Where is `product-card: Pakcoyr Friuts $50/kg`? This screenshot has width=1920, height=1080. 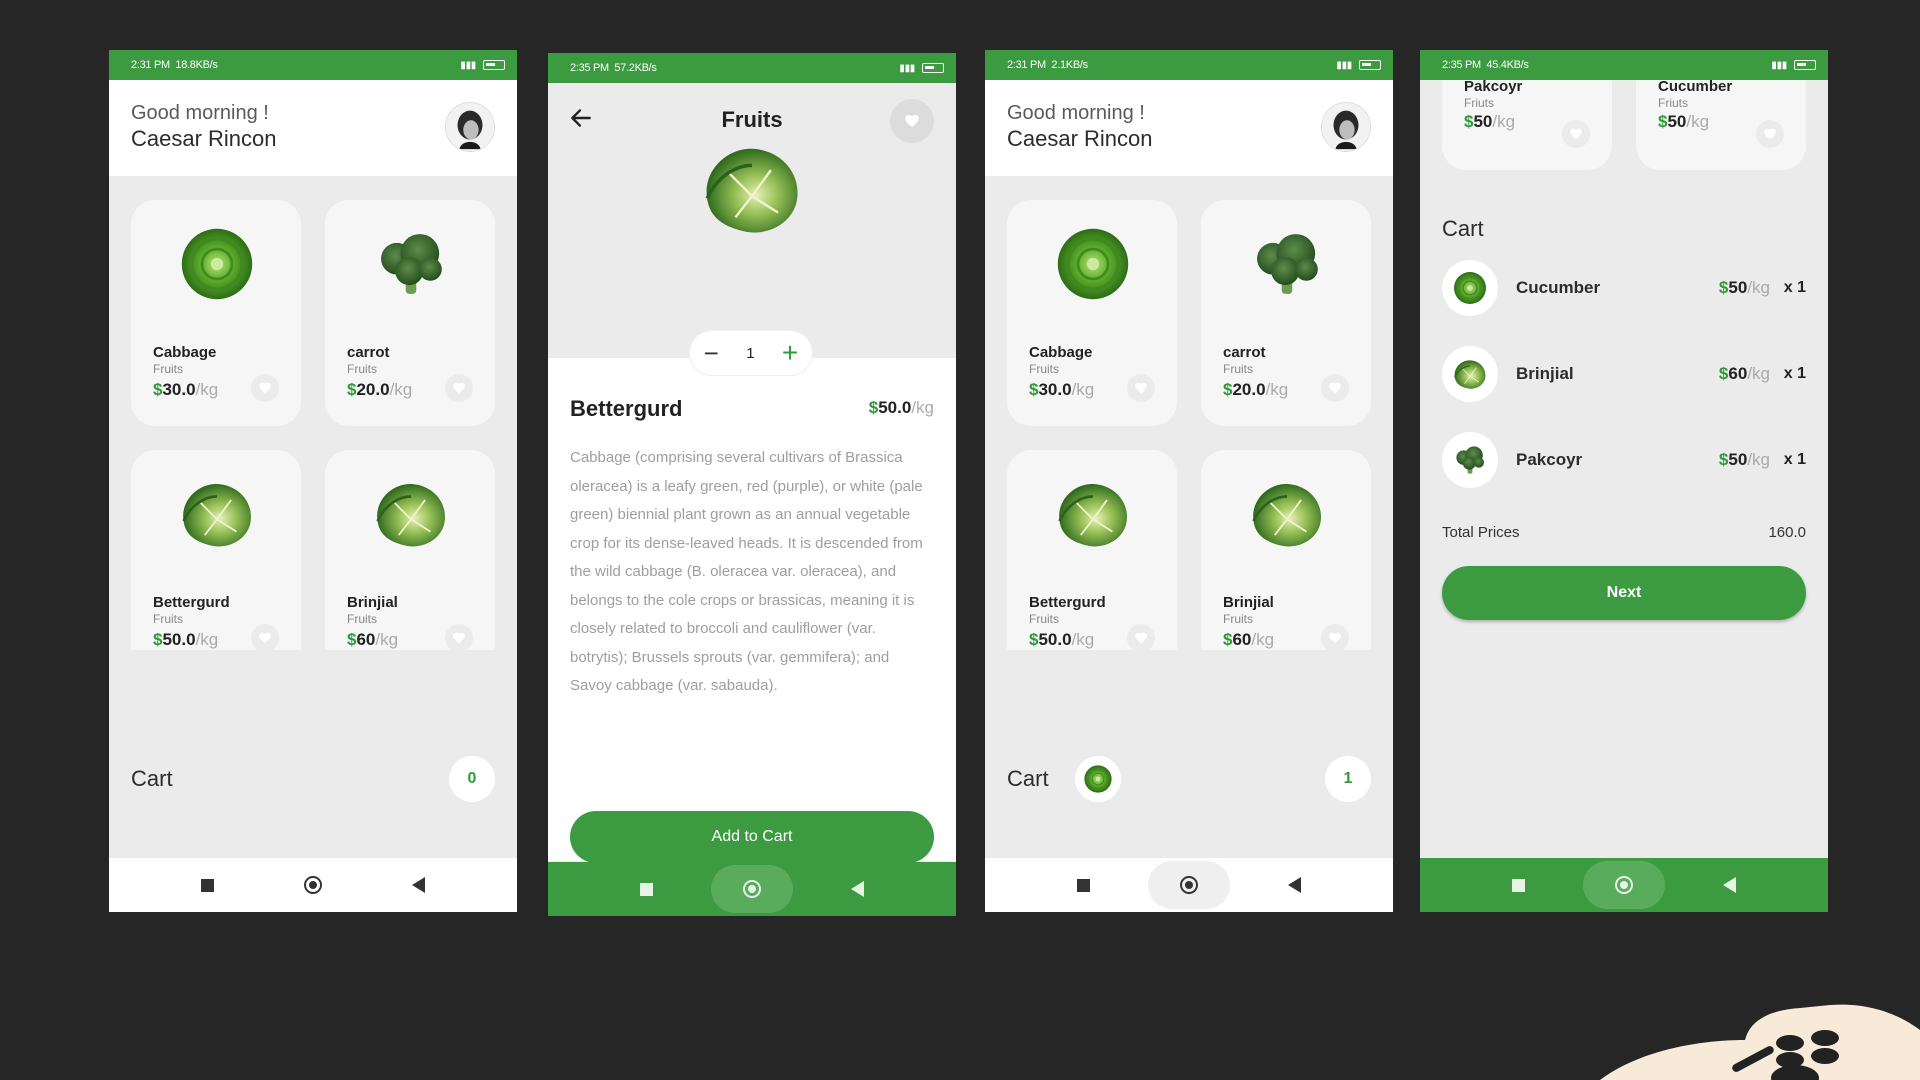
product-card: Pakcoyr Friuts $50/kg is located at coordinates (1527, 120).